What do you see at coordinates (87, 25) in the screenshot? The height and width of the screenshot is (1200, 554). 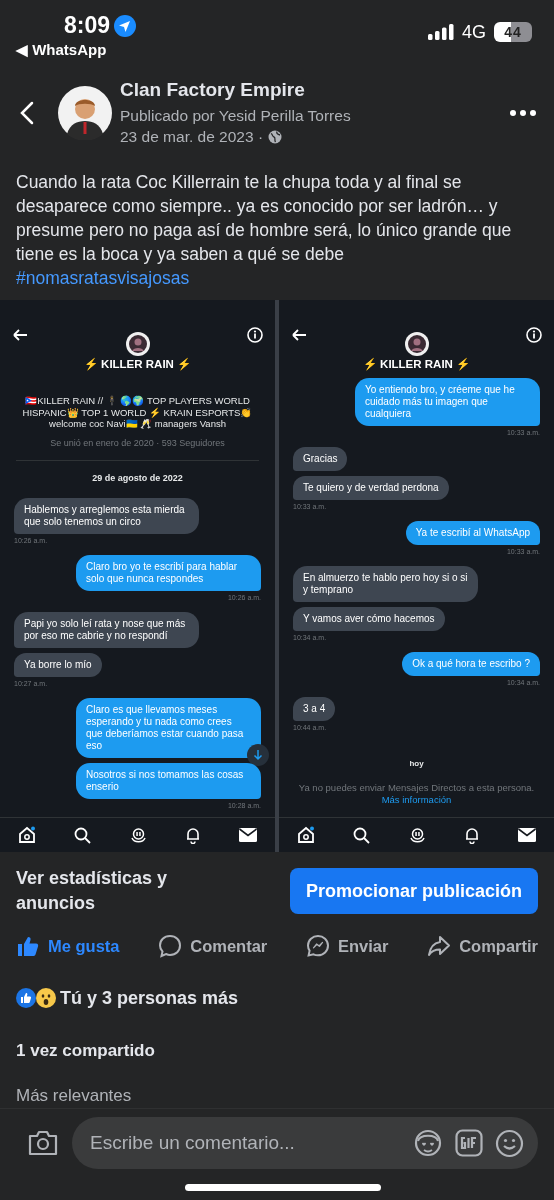 I see `clock-time: 8:09` at bounding box center [87, 25].